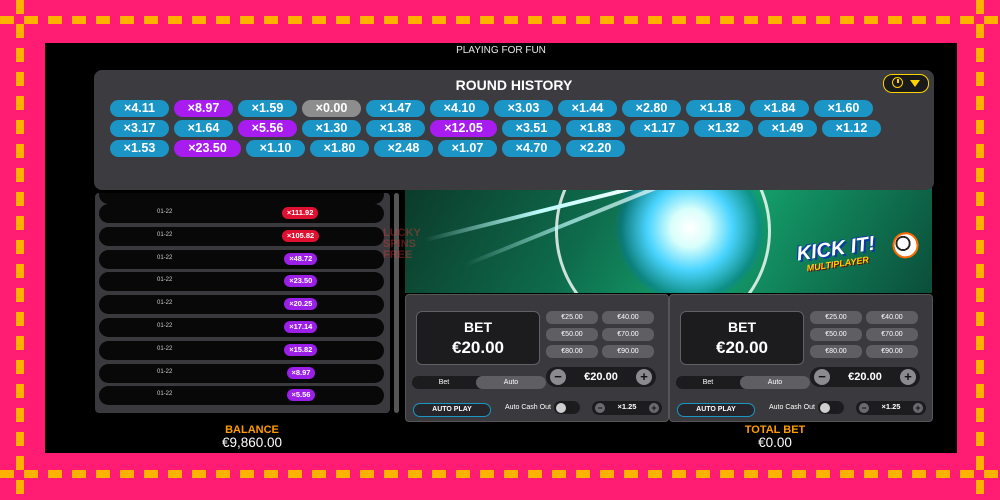 The image size is (1000, 500). What do you see at coordinates (20, 250) in the screenshot?
I see `frame-border-left` at bounding box center [20, 250].